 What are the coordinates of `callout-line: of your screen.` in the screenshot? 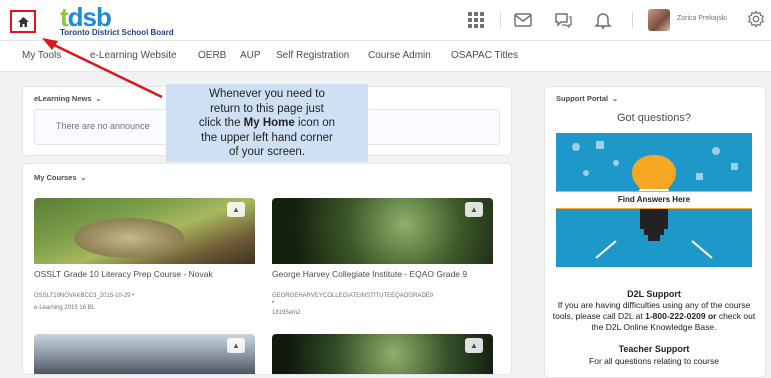 It's located at (267, 152).